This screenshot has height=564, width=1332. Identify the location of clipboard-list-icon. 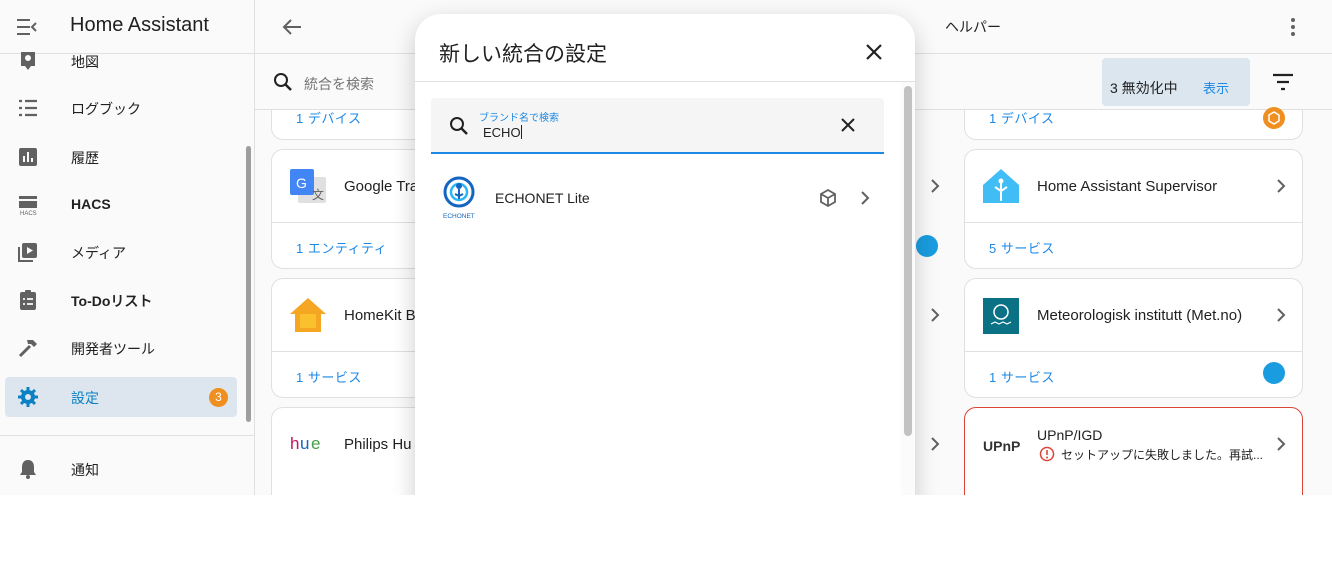
(28, 300).